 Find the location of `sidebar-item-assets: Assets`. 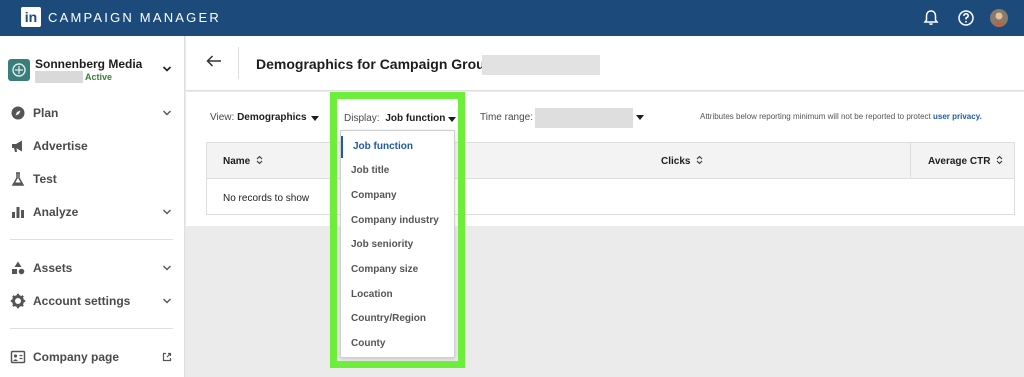

sidebar-item-assets: Assets is located at coordinates (92, 268).